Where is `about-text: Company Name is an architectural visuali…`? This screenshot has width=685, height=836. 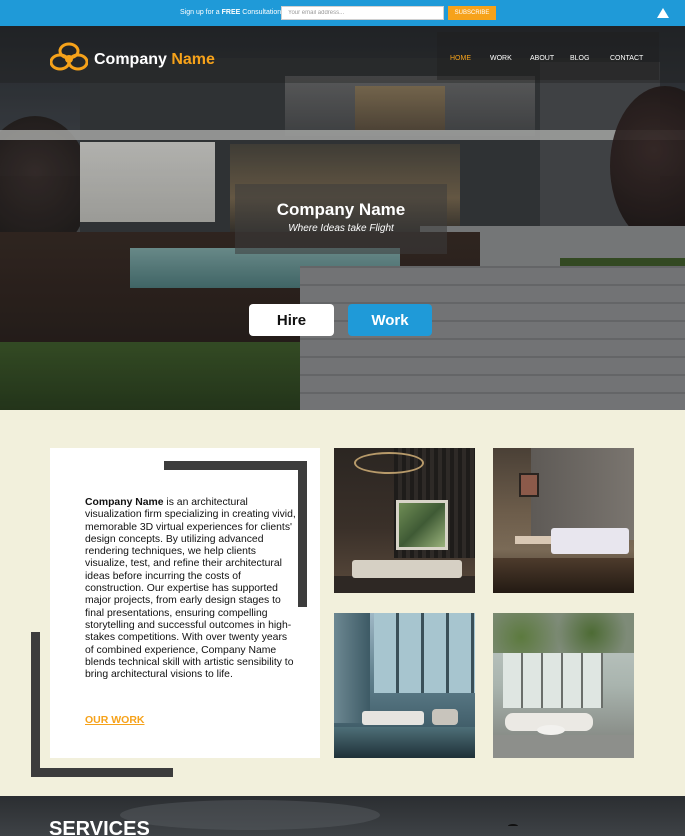 about-text: Company Name is an architectural visuali… is located at coordinates (191, 589).